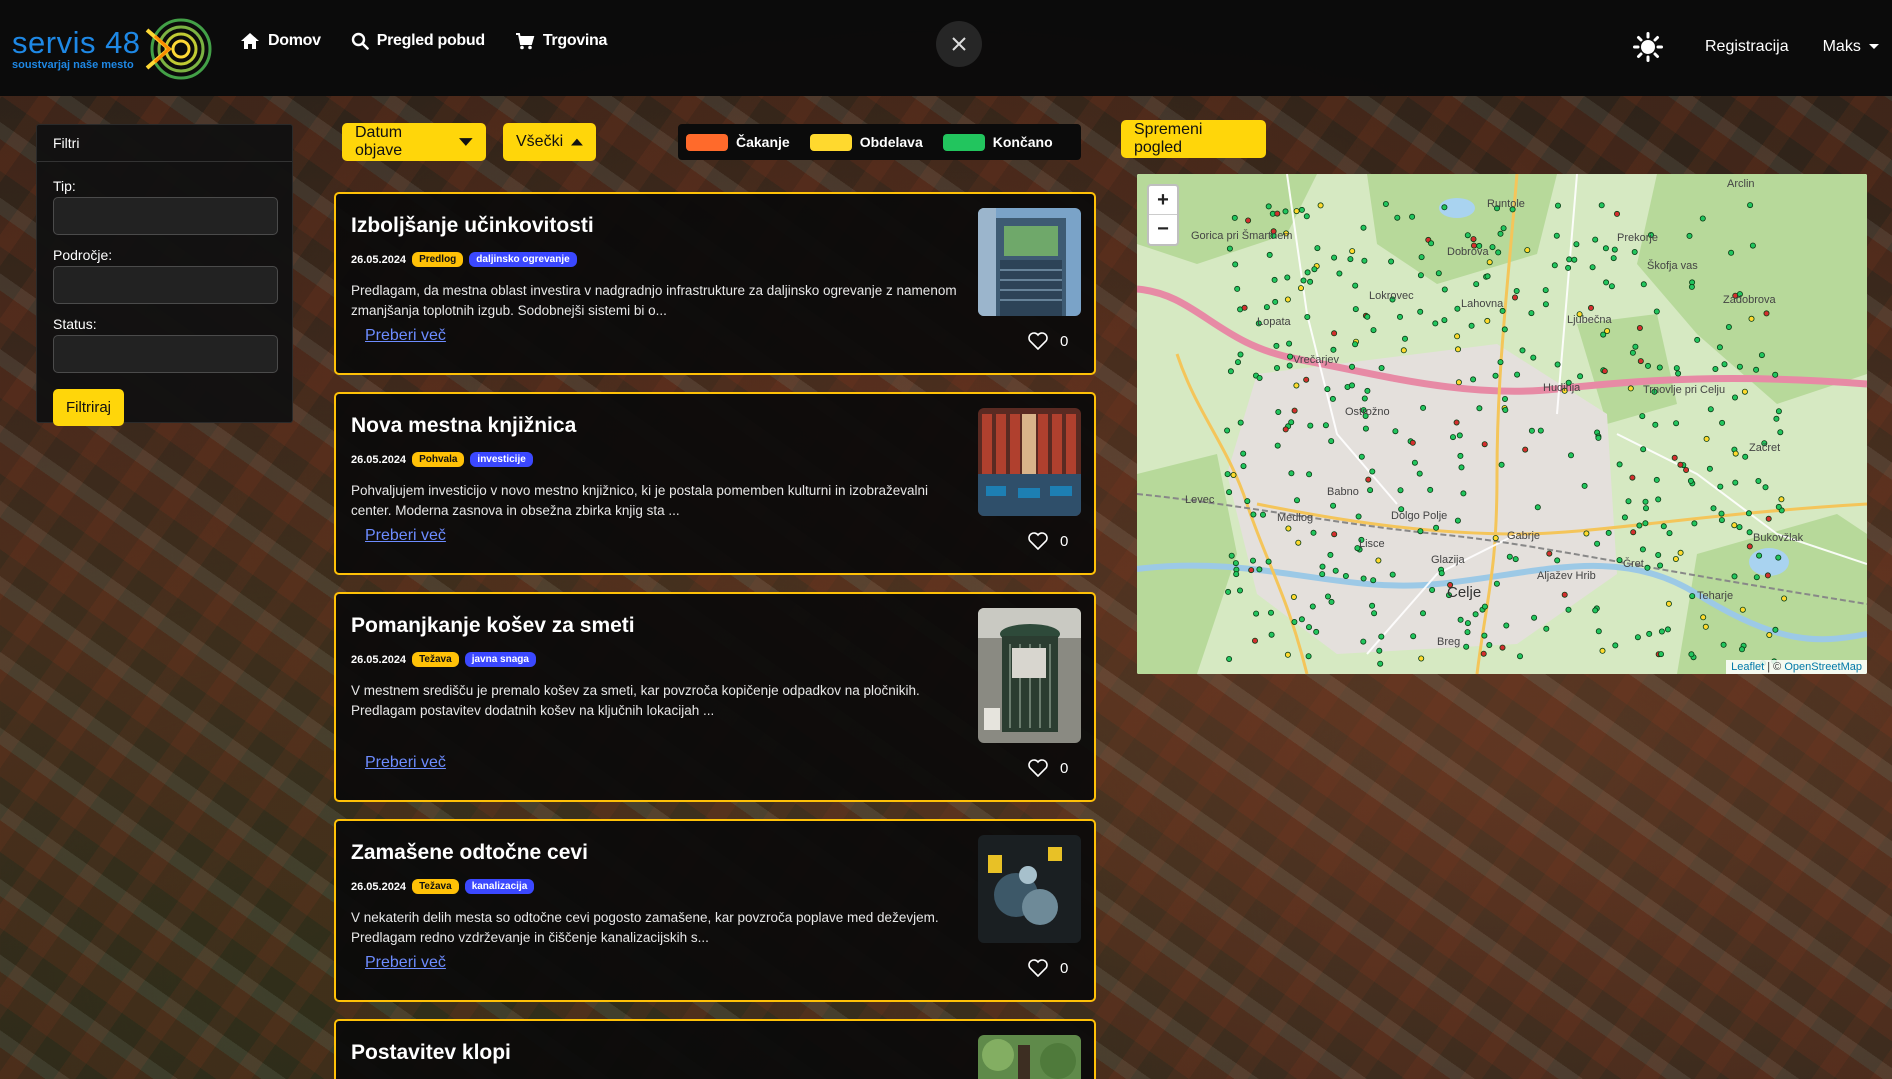 This screenshot has height=1079, width=1892. What do you see at coordinates (1163, 229) in the screenshot?
I see `zoom-out-button: −` at bounding box center [1163, 229].